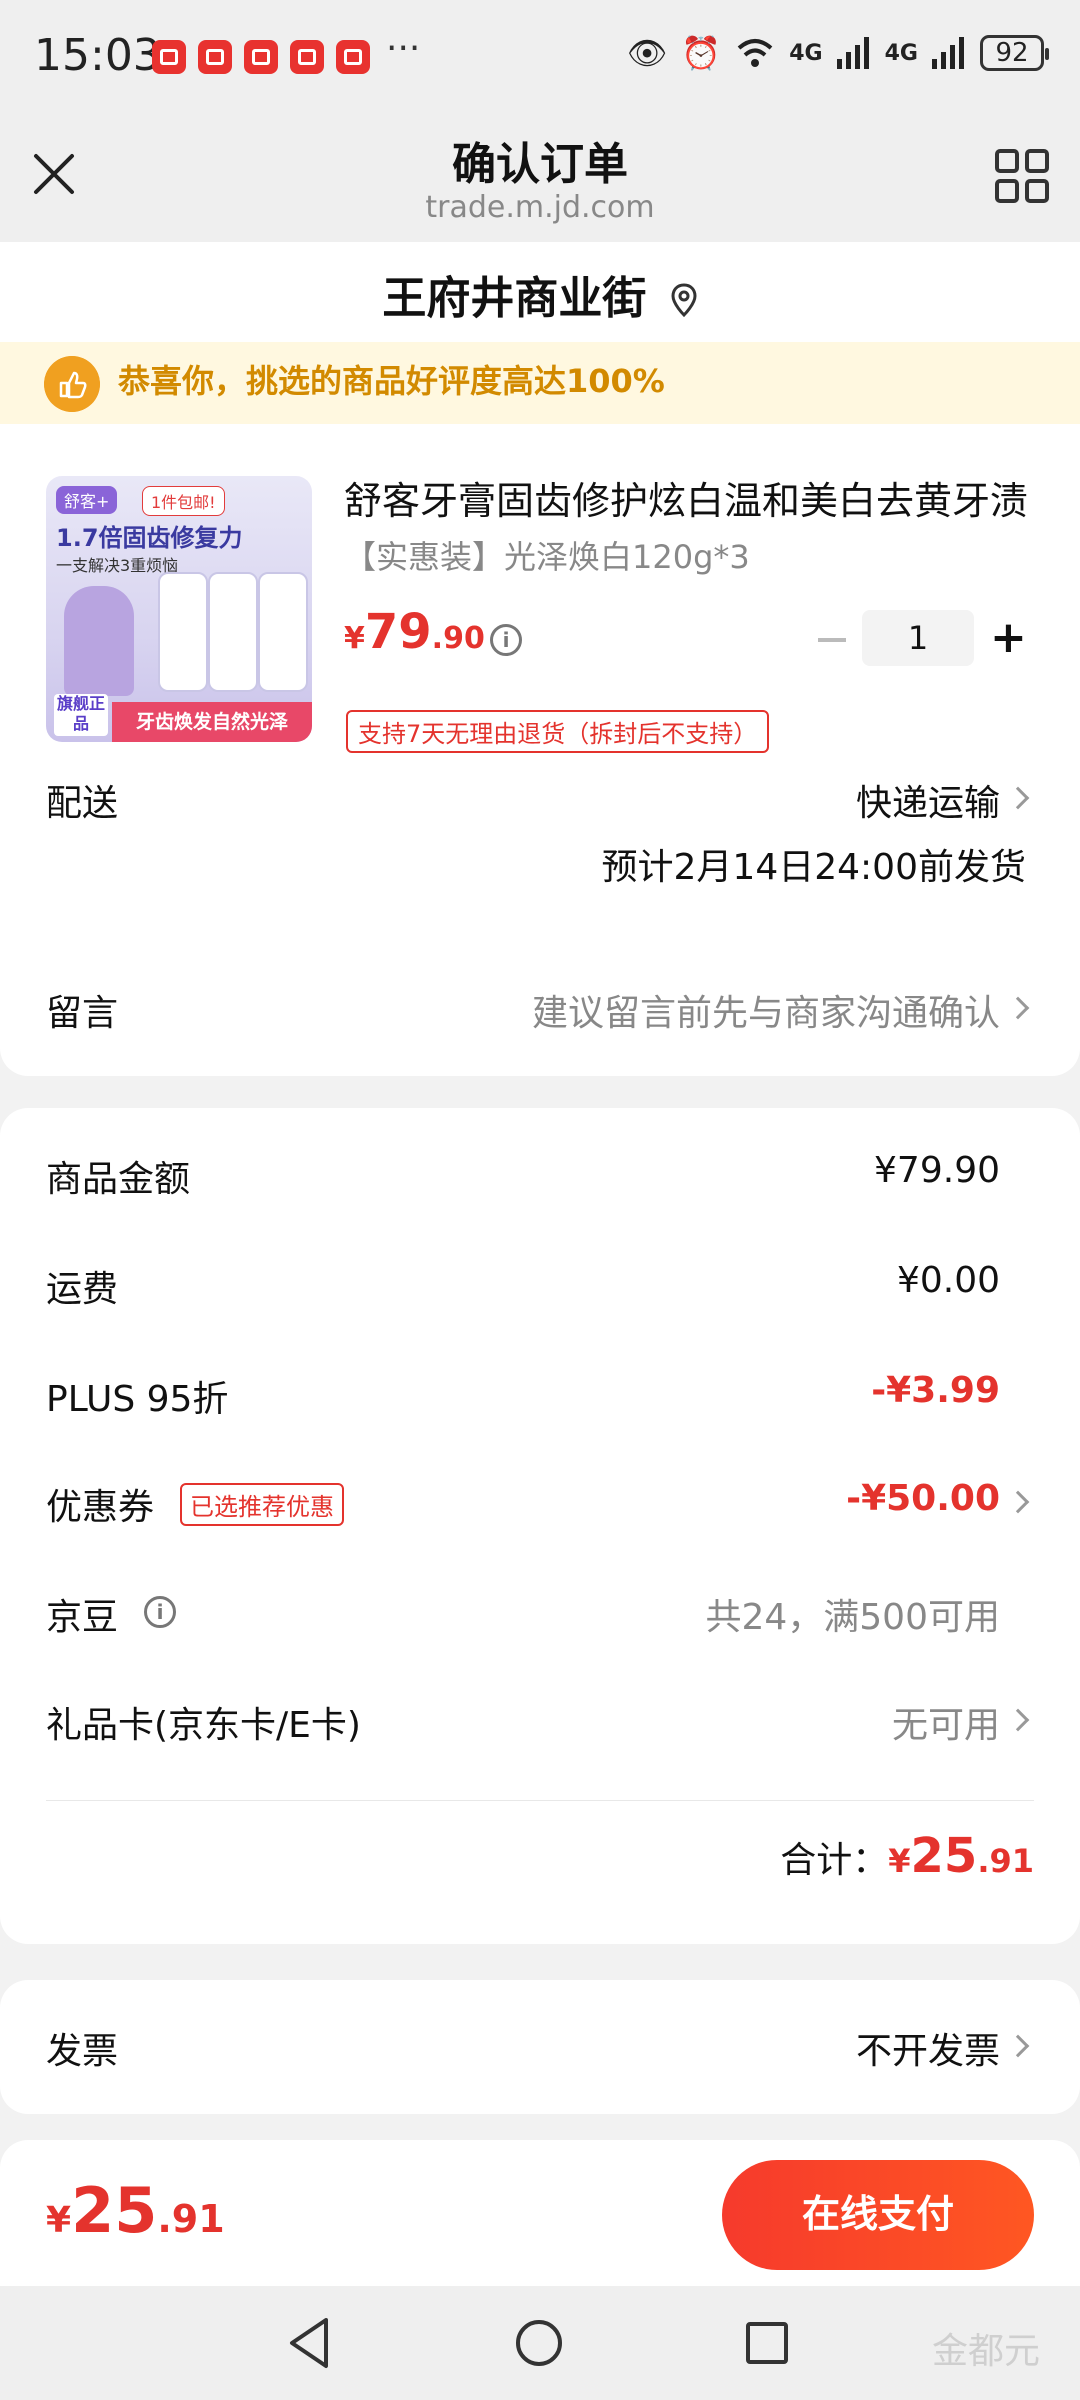 The height and width of the screenshot is (2400, 1080). What do you see at coordinates (1022, 176) in the screenshot?
I see `grid-menu-icon` at bounding box center [1022, 176].